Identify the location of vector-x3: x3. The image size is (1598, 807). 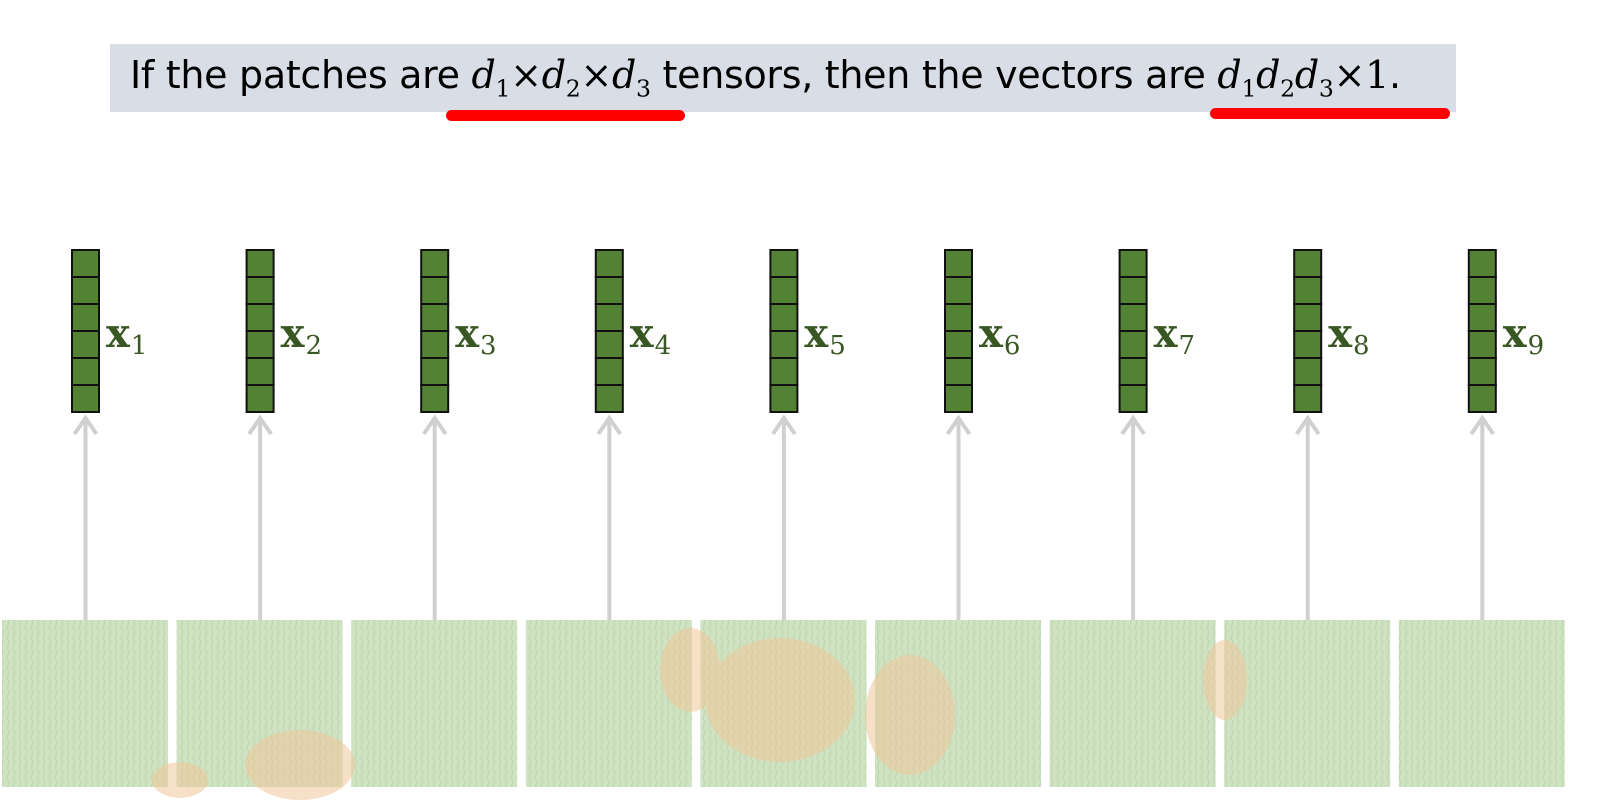
(458, 331).